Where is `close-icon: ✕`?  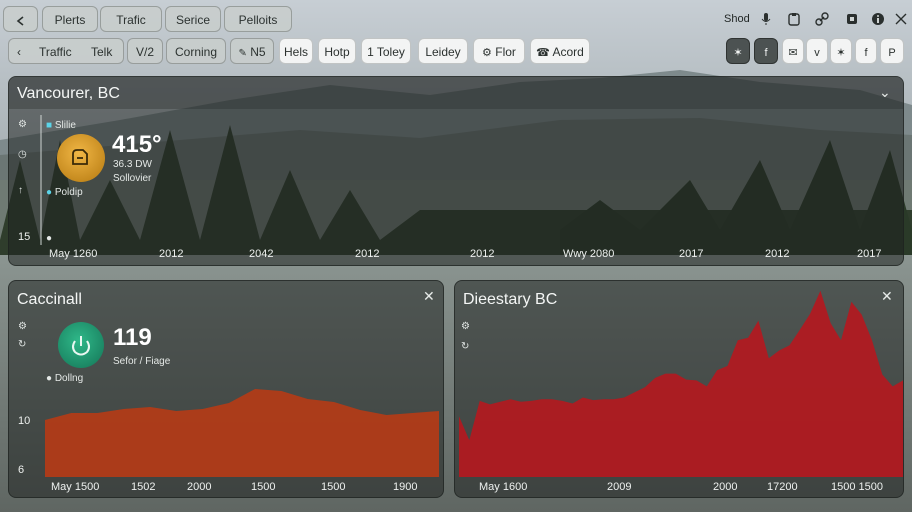
close-icon: ✕ is located at coordinates (429, 296).